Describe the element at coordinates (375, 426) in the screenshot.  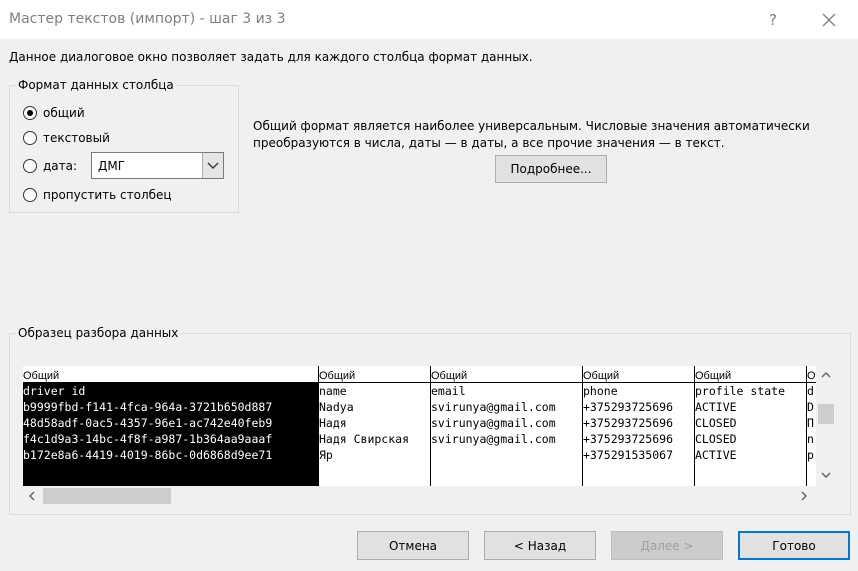
I see `preview-column-2: Общий name Nadya Надя Надя Свирская Яр` at that location.